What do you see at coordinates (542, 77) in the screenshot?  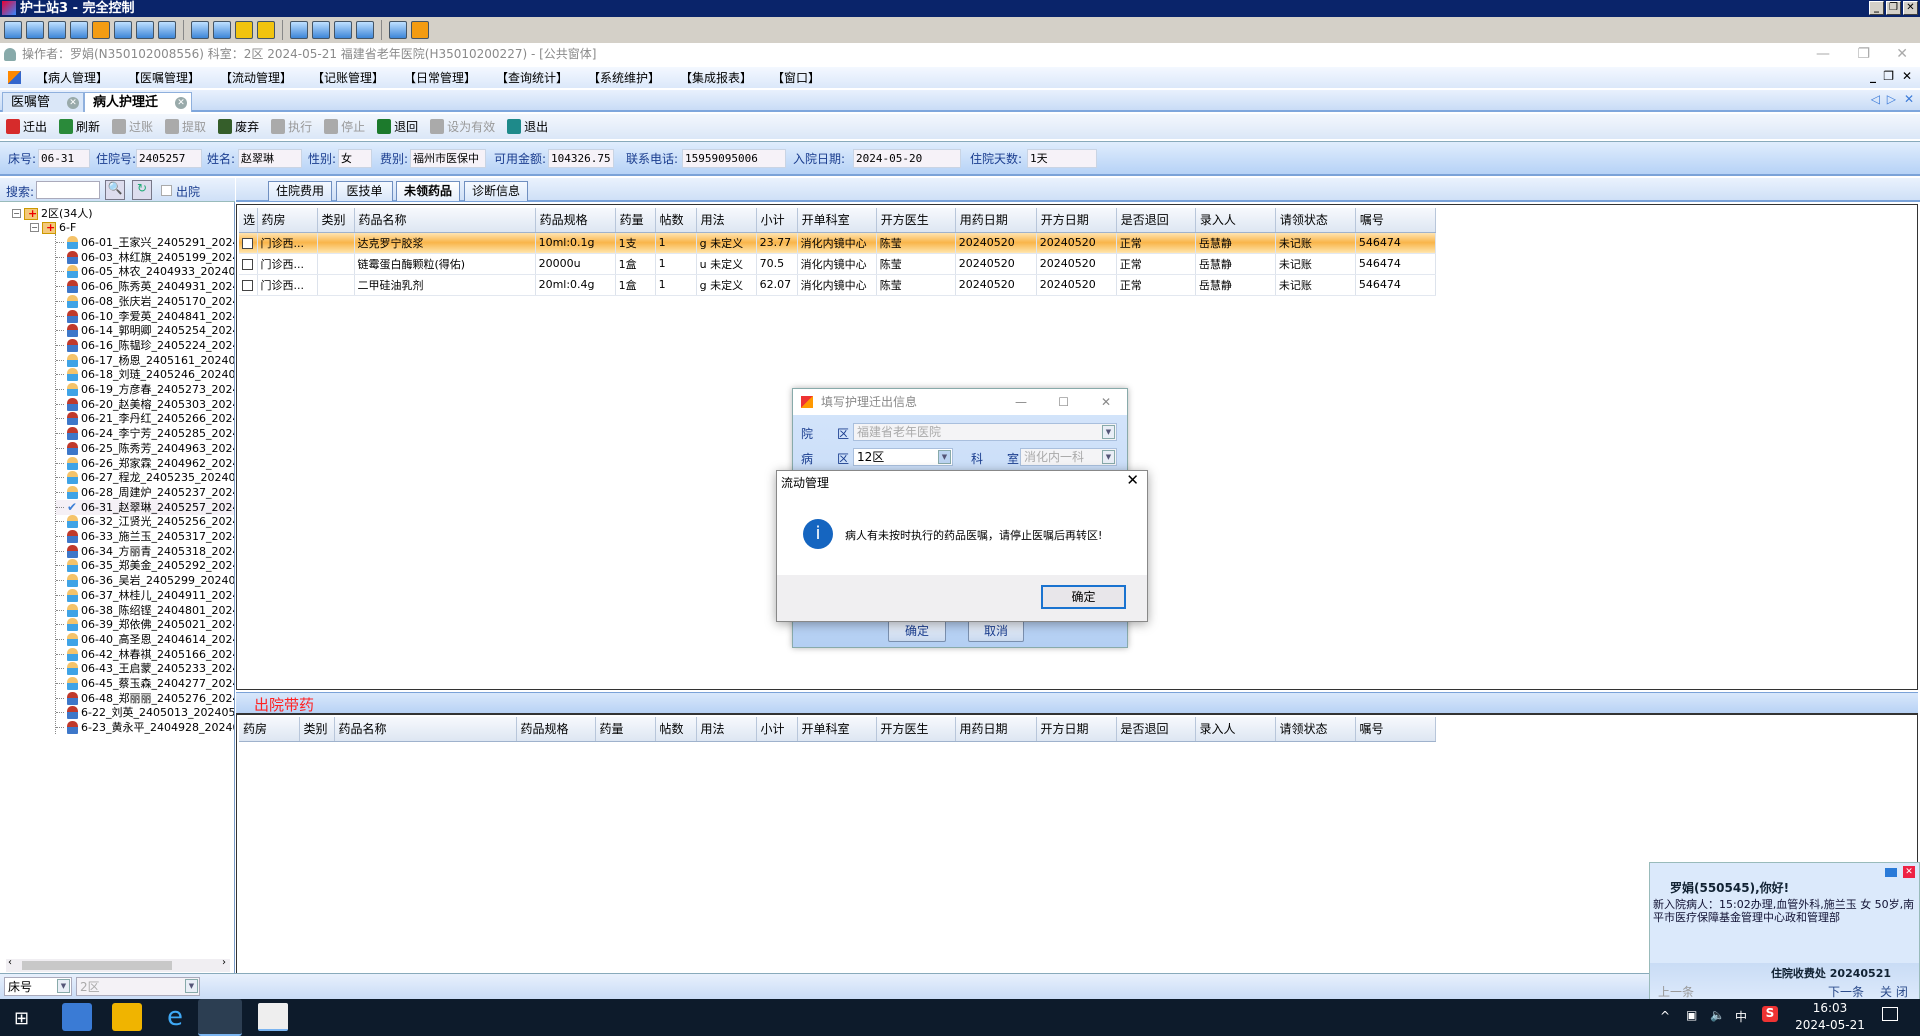 I see `menu-query: 【查询统计】` at bounding box center [542, 77].